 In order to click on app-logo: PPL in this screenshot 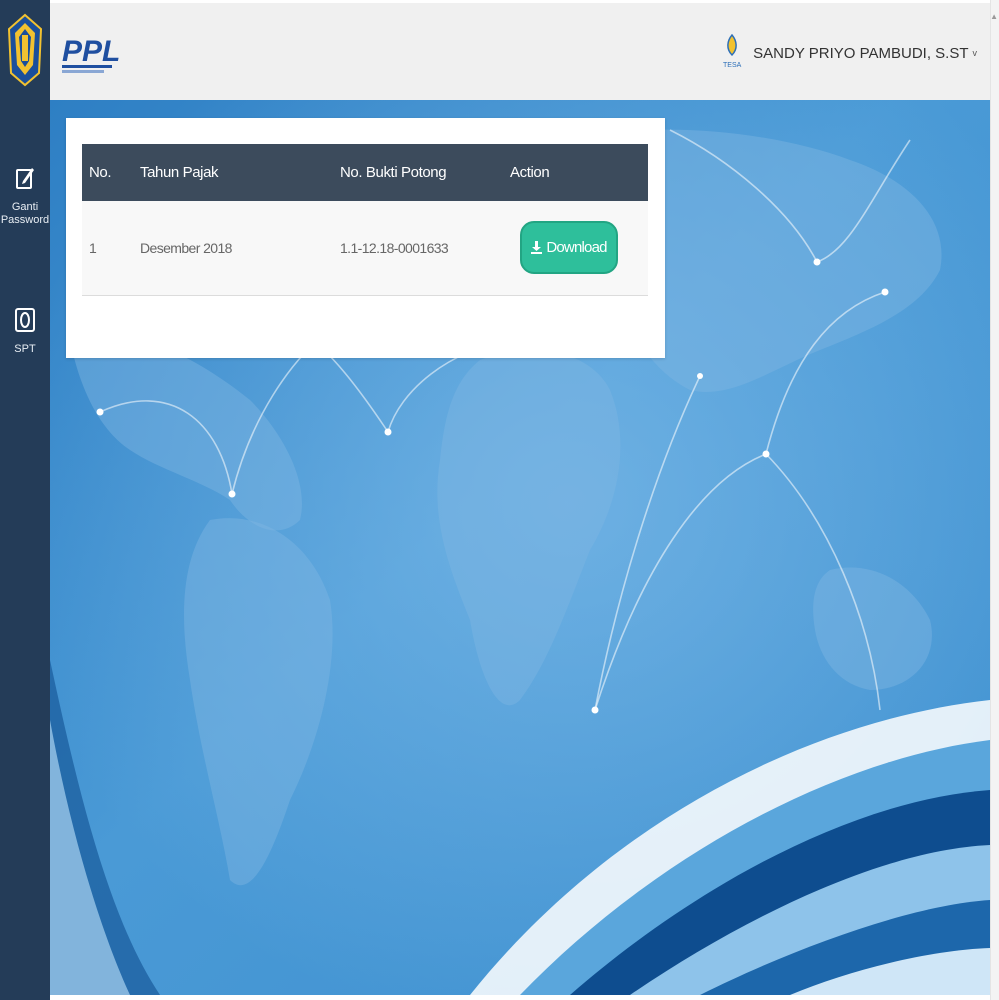, I will do `click(92, 56)`.